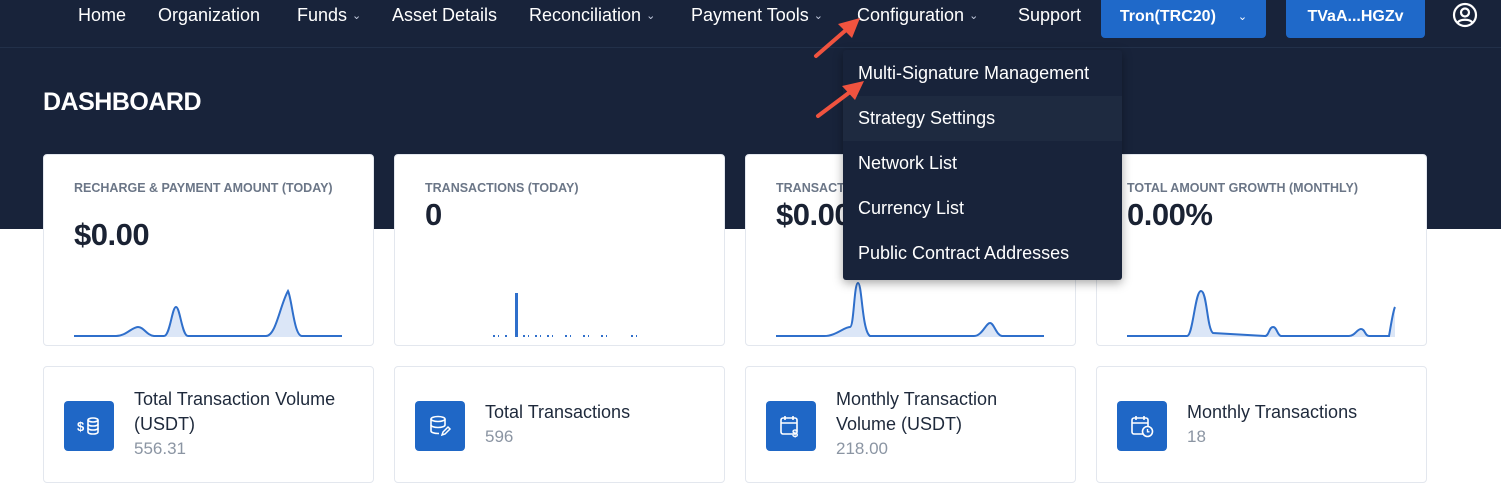 The height and width of the screenshot is (489, 1501). I want to click on menu-item-multi-signature-management: Multi-Signature Management, so click(982, 73).